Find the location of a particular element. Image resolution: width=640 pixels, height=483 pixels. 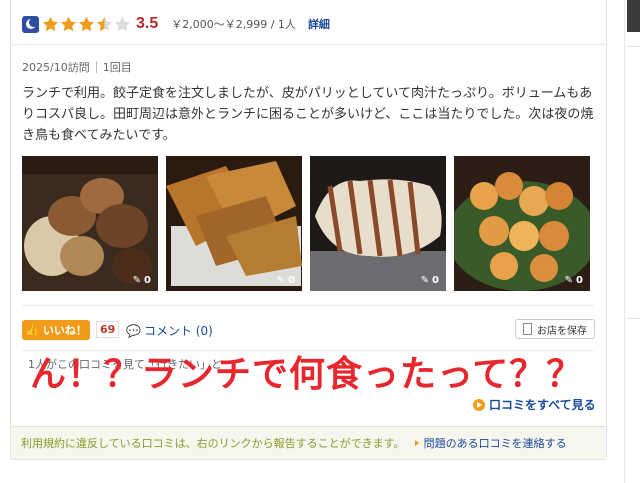

visit-info: 2025/10訪問 1回目 is located at coordinates (77, 67).